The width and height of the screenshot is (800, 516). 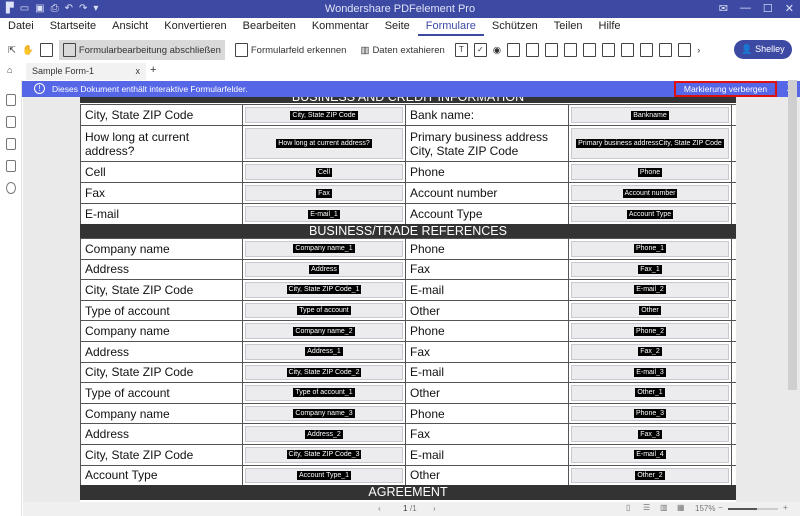 I want to click on form-field: Address_1, so click(x=324, y=352).